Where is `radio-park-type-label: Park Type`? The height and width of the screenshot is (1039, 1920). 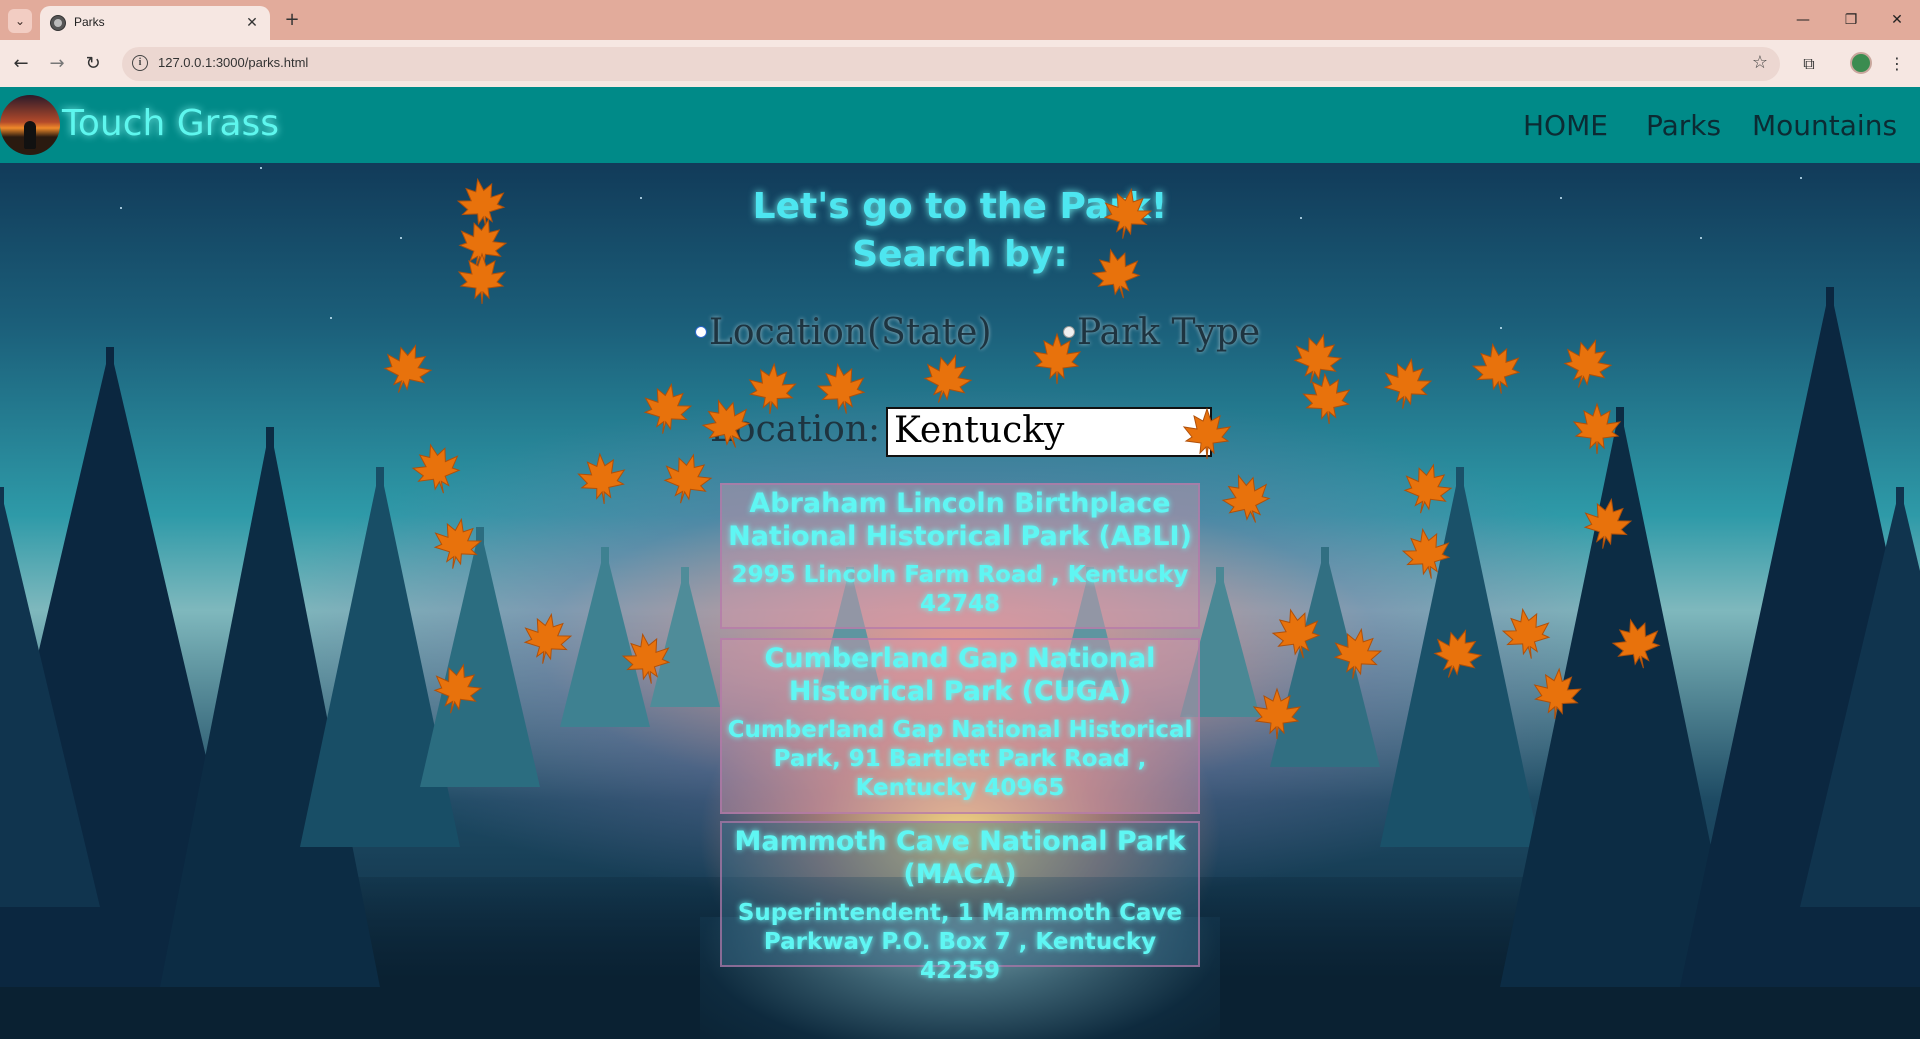
radio-park-type-label: Park Type is located at coordinates (1168, 332).